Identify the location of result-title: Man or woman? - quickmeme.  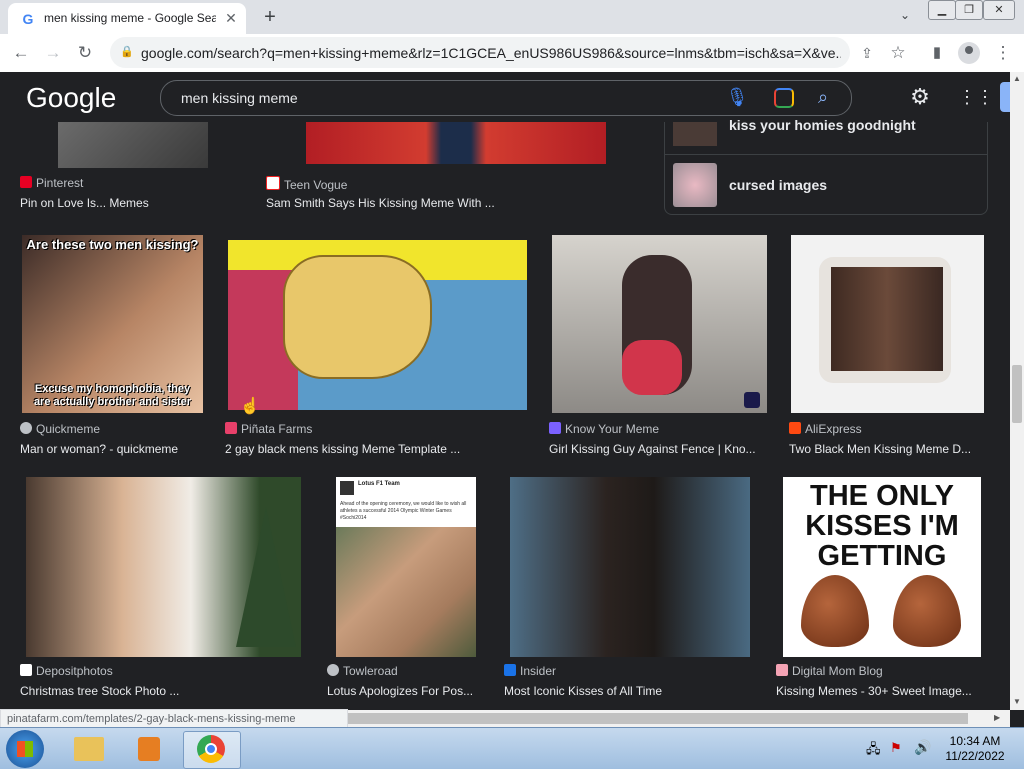
(112, 449).